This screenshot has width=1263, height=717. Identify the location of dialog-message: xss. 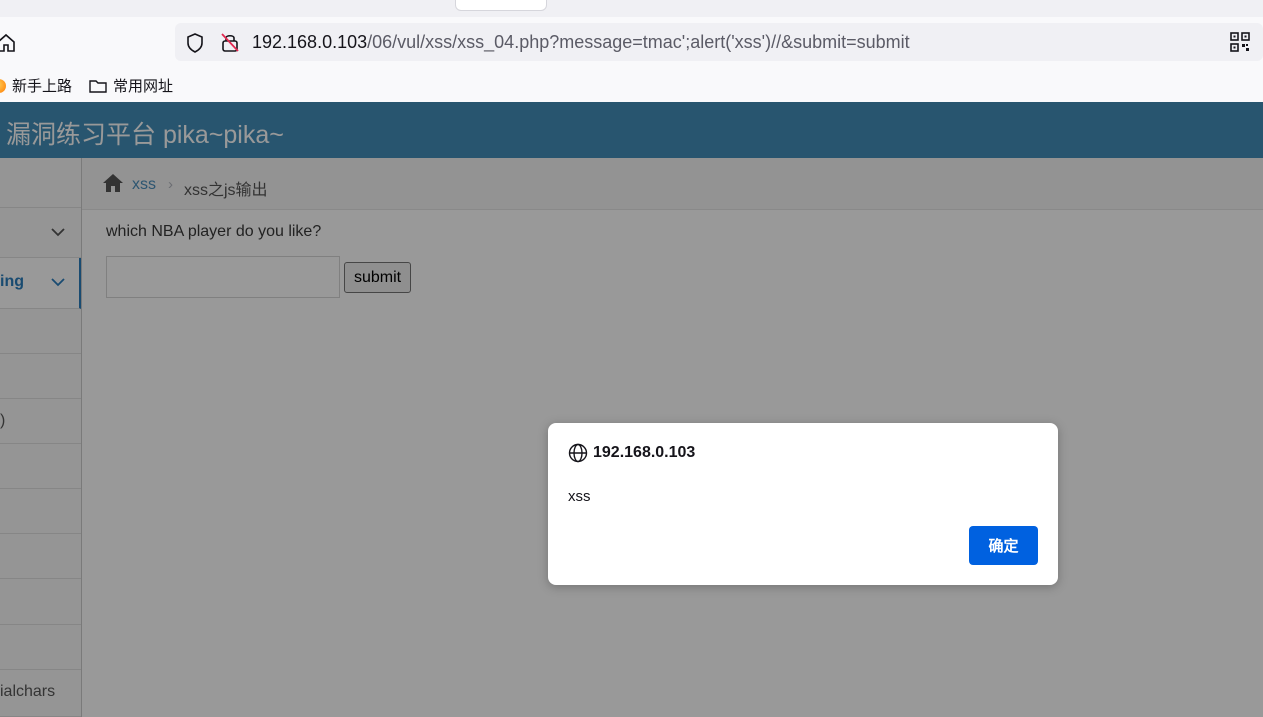
(579, 496).